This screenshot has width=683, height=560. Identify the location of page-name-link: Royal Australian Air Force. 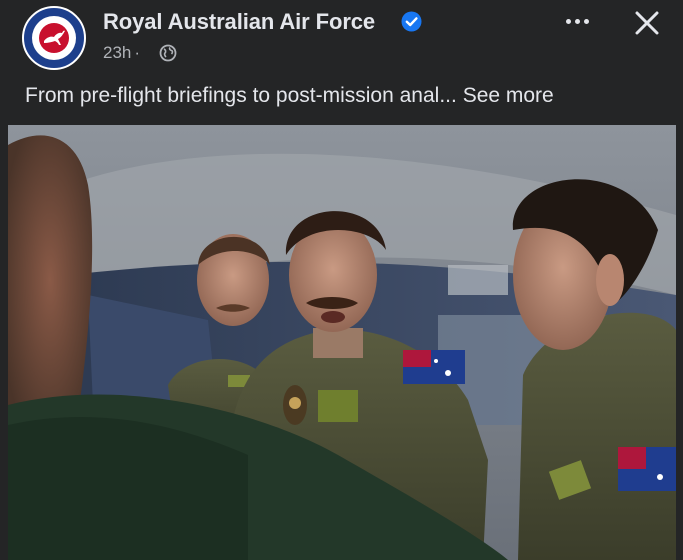
(239, 22).